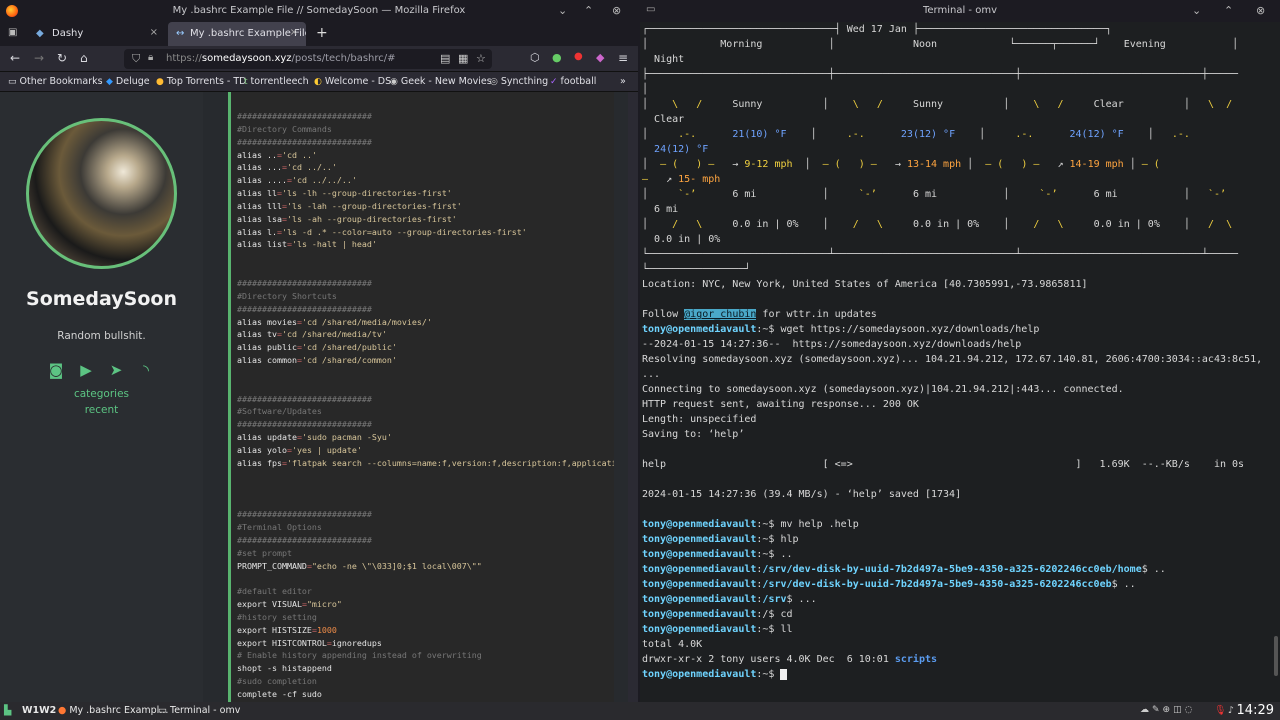 The width and height of the screenshot is (1280, 720). I want to click on shield-icon: ⛉, so click(136, 59).